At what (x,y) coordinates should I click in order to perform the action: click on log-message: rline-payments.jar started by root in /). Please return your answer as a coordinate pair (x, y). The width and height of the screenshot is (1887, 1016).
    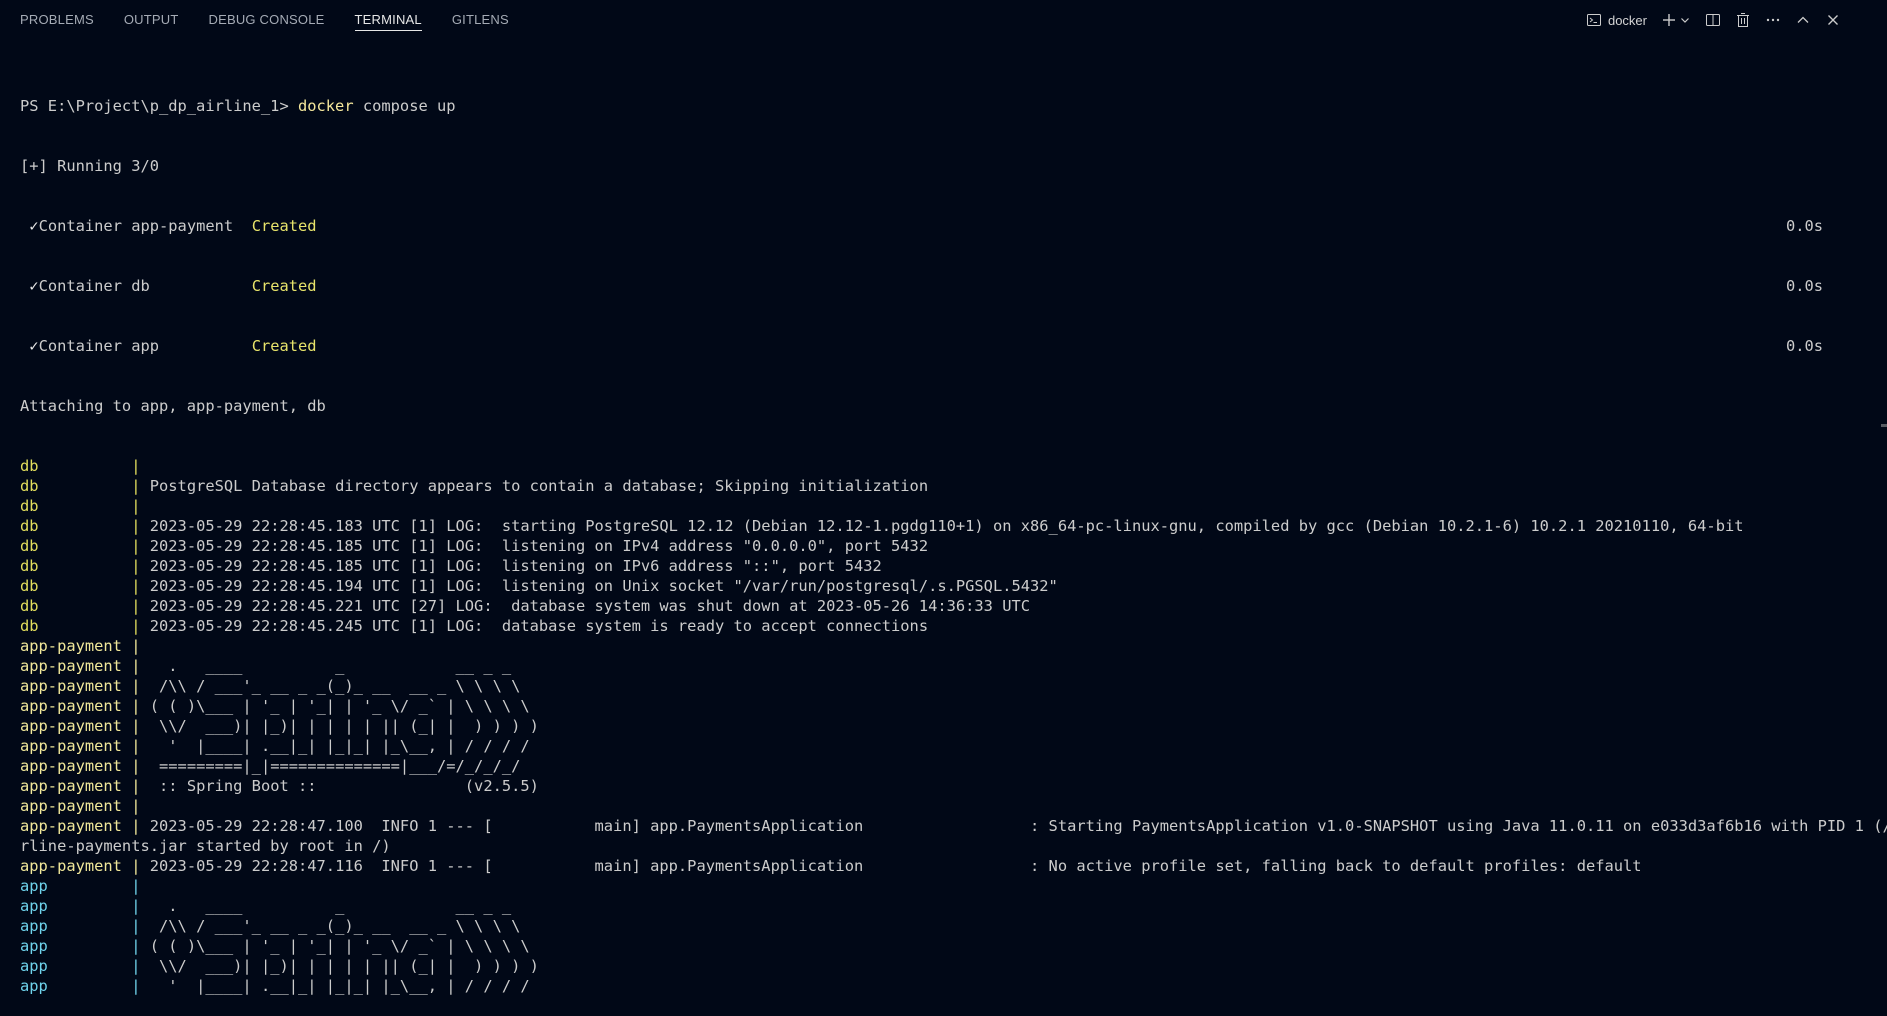
    Looking at the image, I should click on (205, 846).